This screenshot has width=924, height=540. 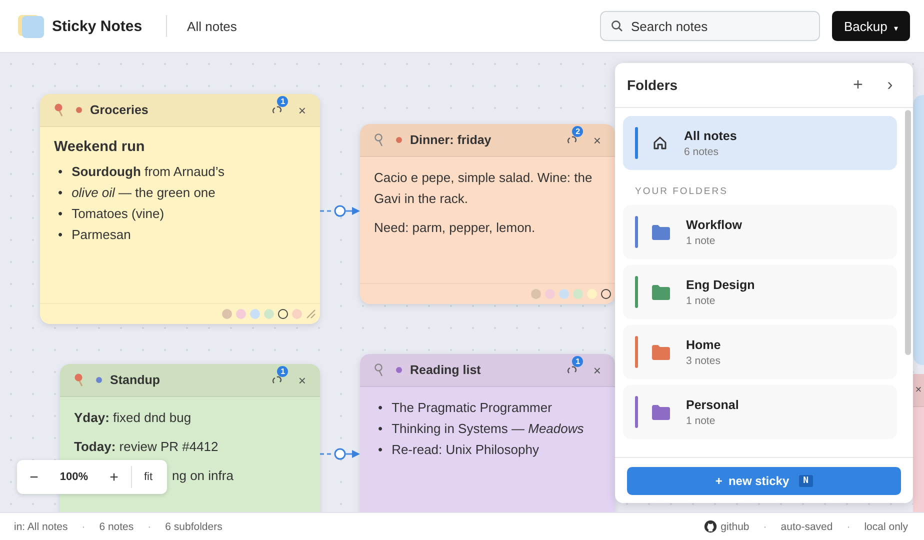 I want to click on section-label: YOUR FOLDERS, so click(x=682, y=191).